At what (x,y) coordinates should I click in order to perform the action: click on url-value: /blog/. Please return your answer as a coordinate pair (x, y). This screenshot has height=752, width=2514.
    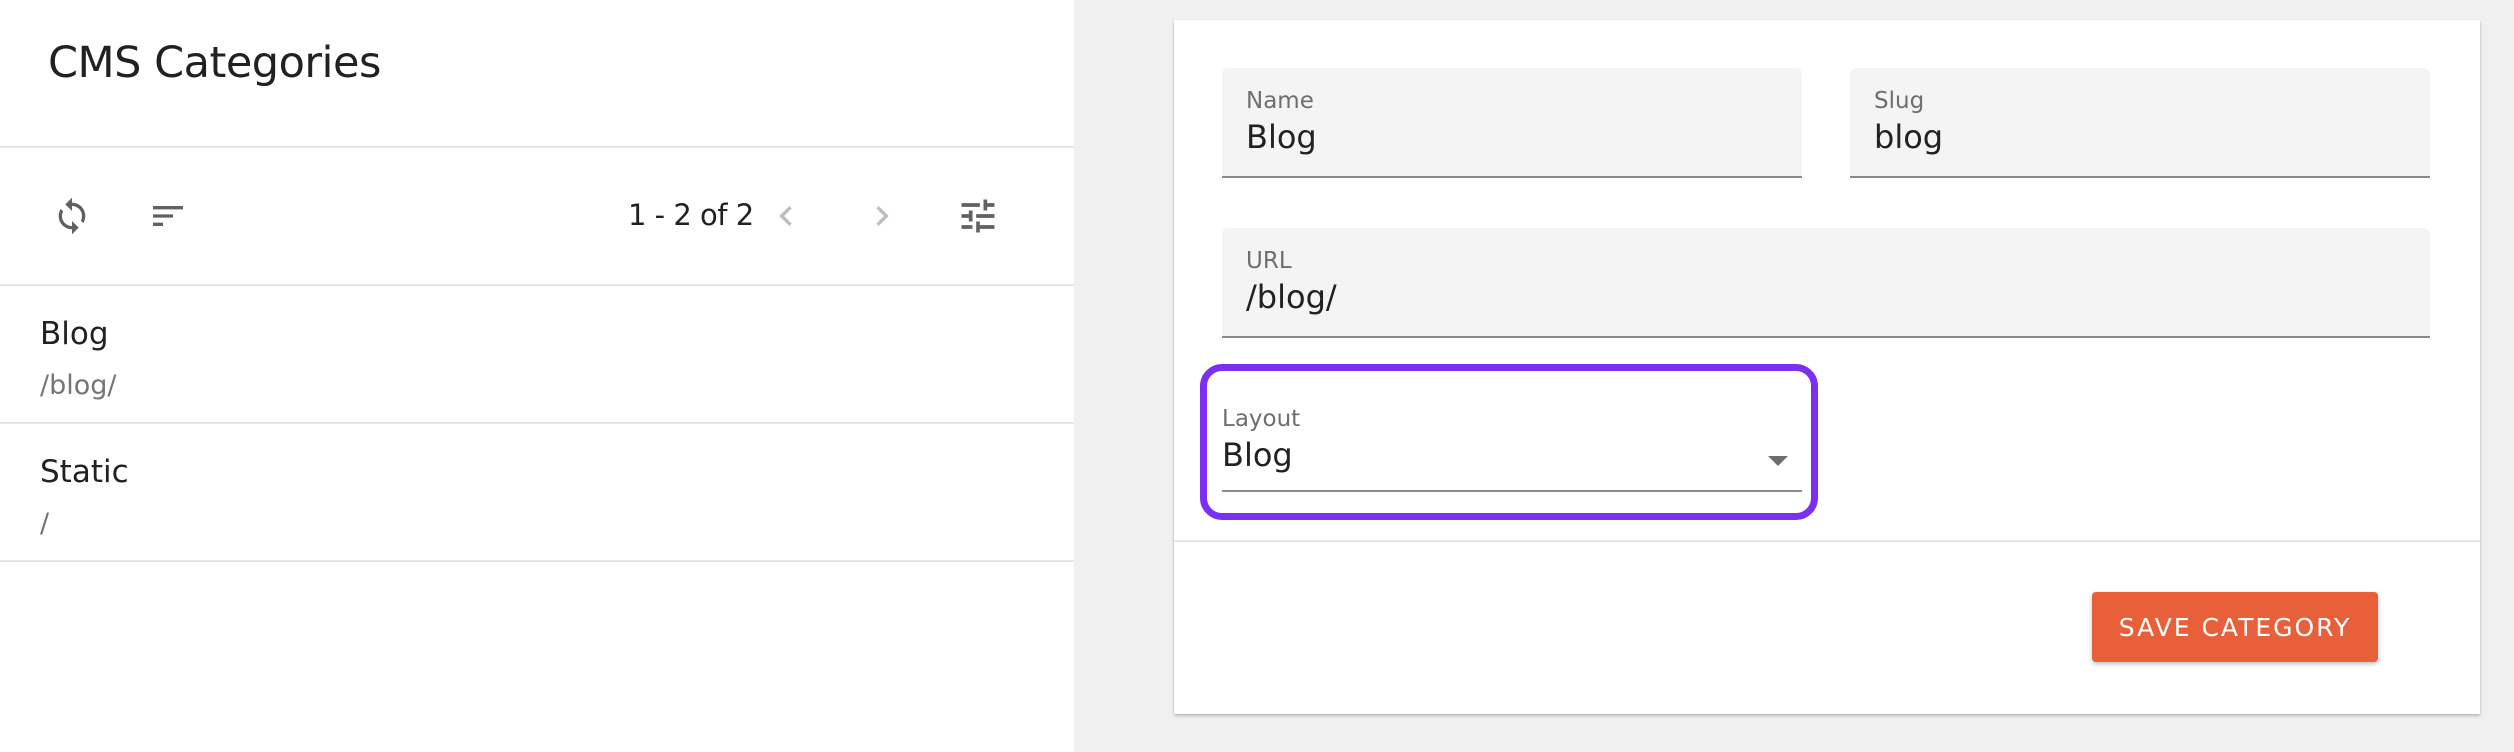
    Looking at the image, I should click on (1291, 297).